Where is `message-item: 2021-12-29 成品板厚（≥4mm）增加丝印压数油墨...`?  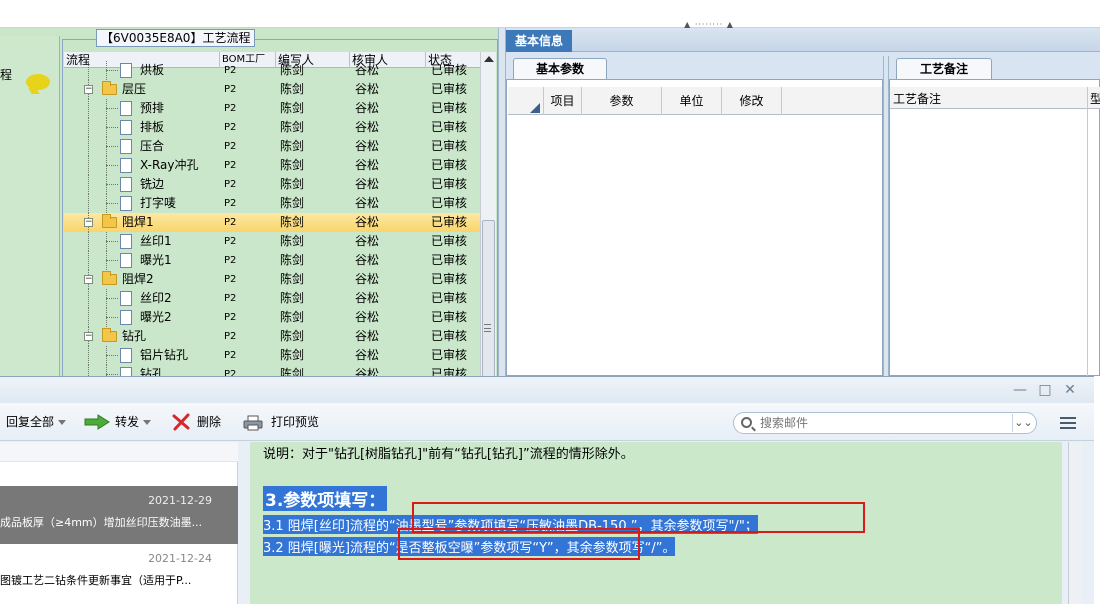 message-item: 2021-12-29 成品板厚（≥4mm）增加丝印压数油墨... is located at coordinates (119, 515).